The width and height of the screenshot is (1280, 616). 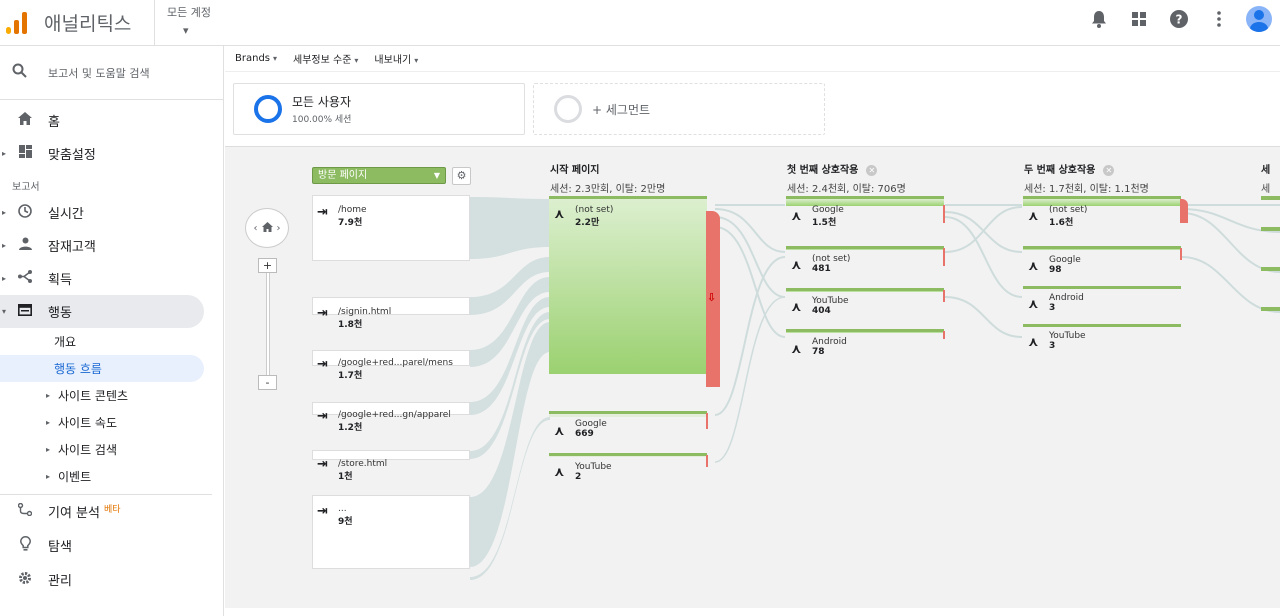 What do you see at coordinates (102, 311) in the screenshot?
I see `sidebar-item-behavior: ▾ 행동` at bounding box center [102, 311].